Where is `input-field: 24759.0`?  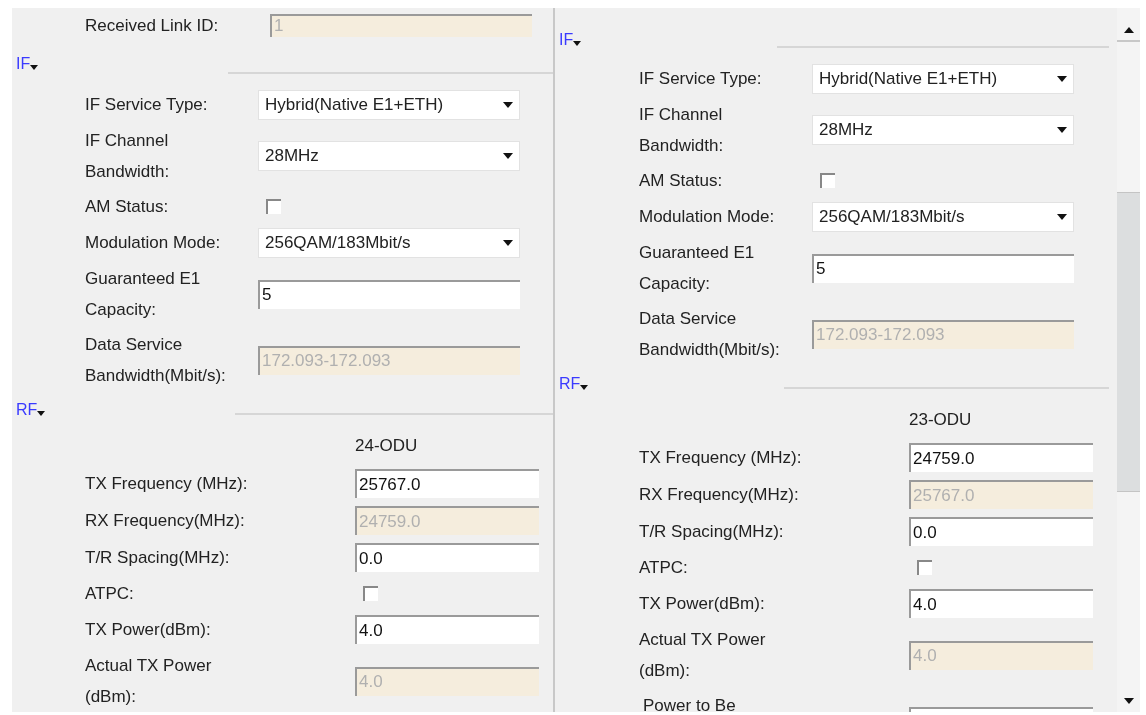
input-field: 24759.0 is located at coordinates (1001, 457).